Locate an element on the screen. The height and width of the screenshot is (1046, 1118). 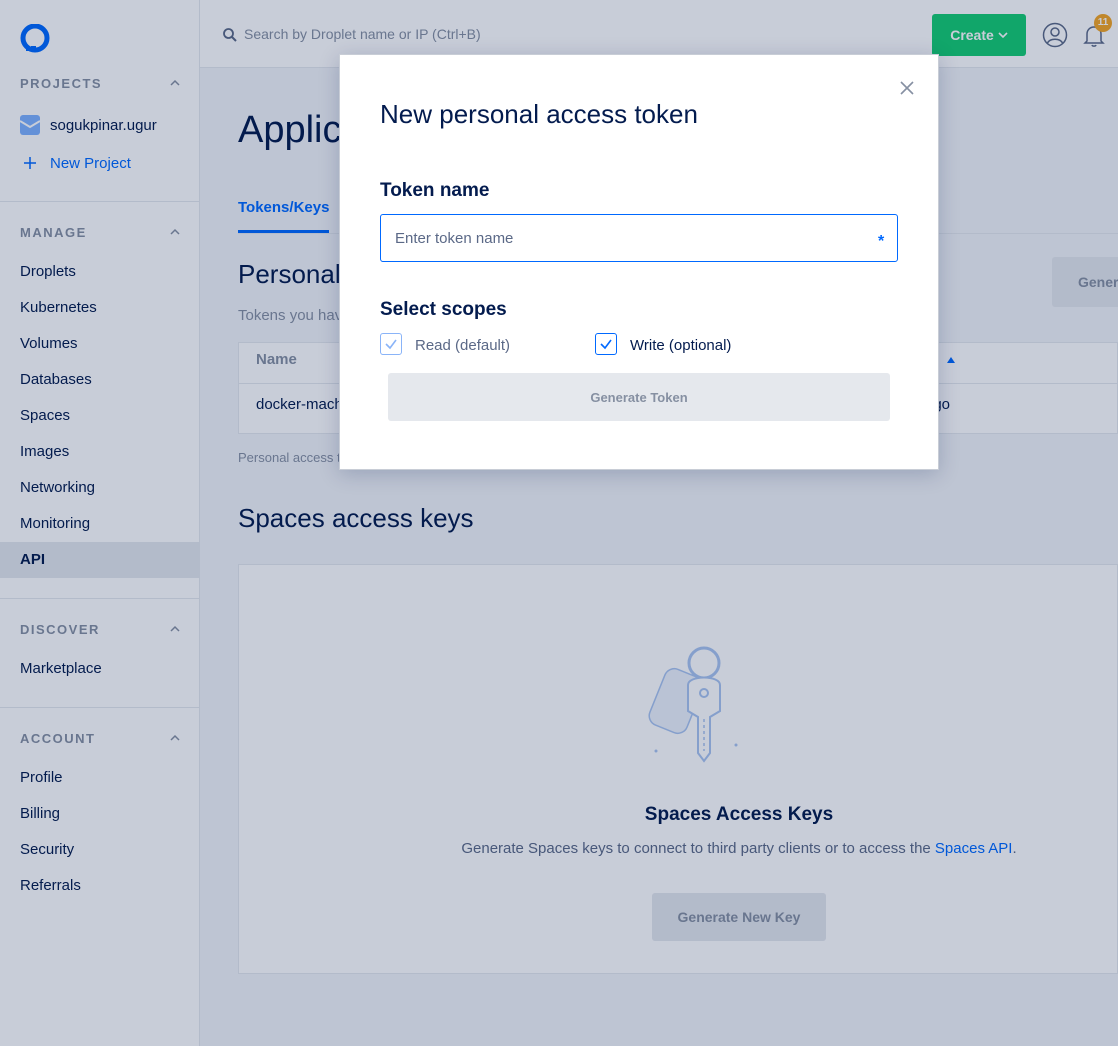
token-name-label: Token name is located at coordinates (435, 190).